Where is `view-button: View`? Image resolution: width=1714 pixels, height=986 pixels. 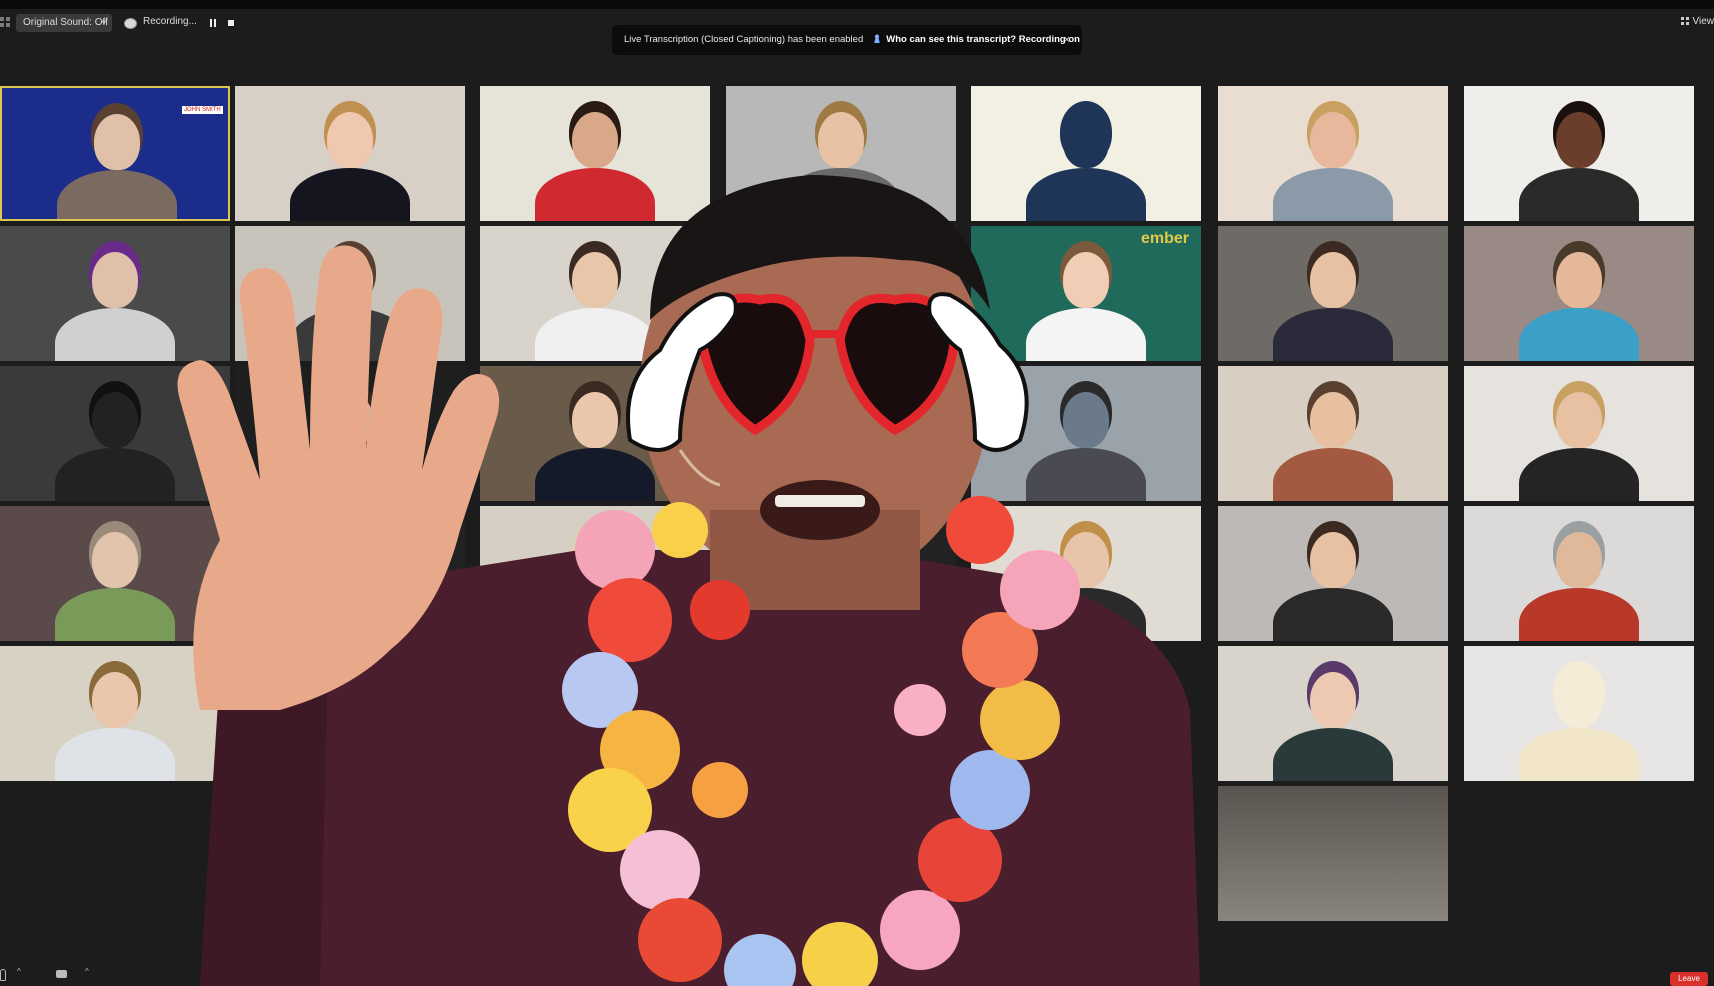 view-button: View is located at coordinates (1697, 21).